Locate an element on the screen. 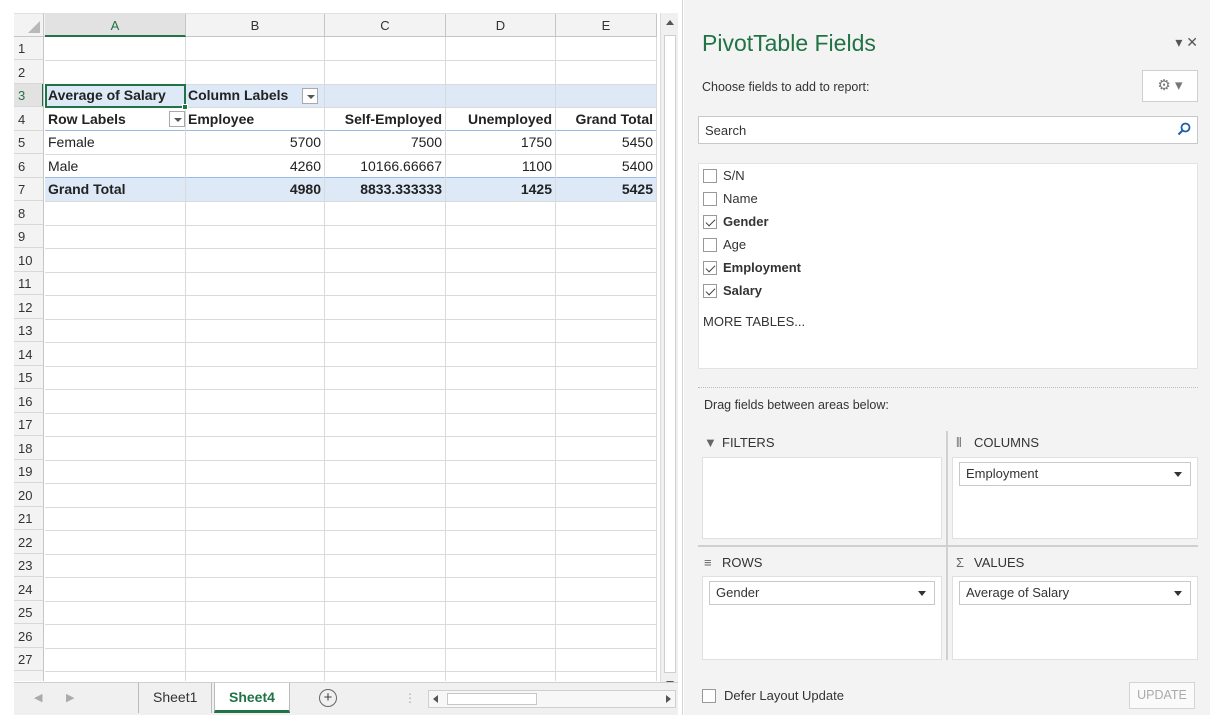 The width and height of the screenshot is (1210, 715). row-header: 4 is located at coordinates (28, 119).